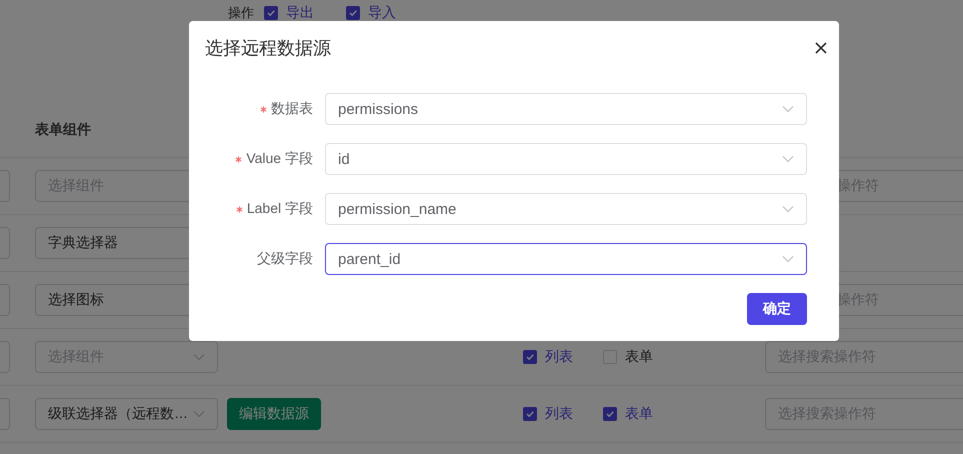 Image resolution: width=963 pixels, height=454 pixels. What do you see at coordinates (268, 48) in the screenshot?
I see `dialog-title: 选择远程数据源` at bounding box center [268, 48].